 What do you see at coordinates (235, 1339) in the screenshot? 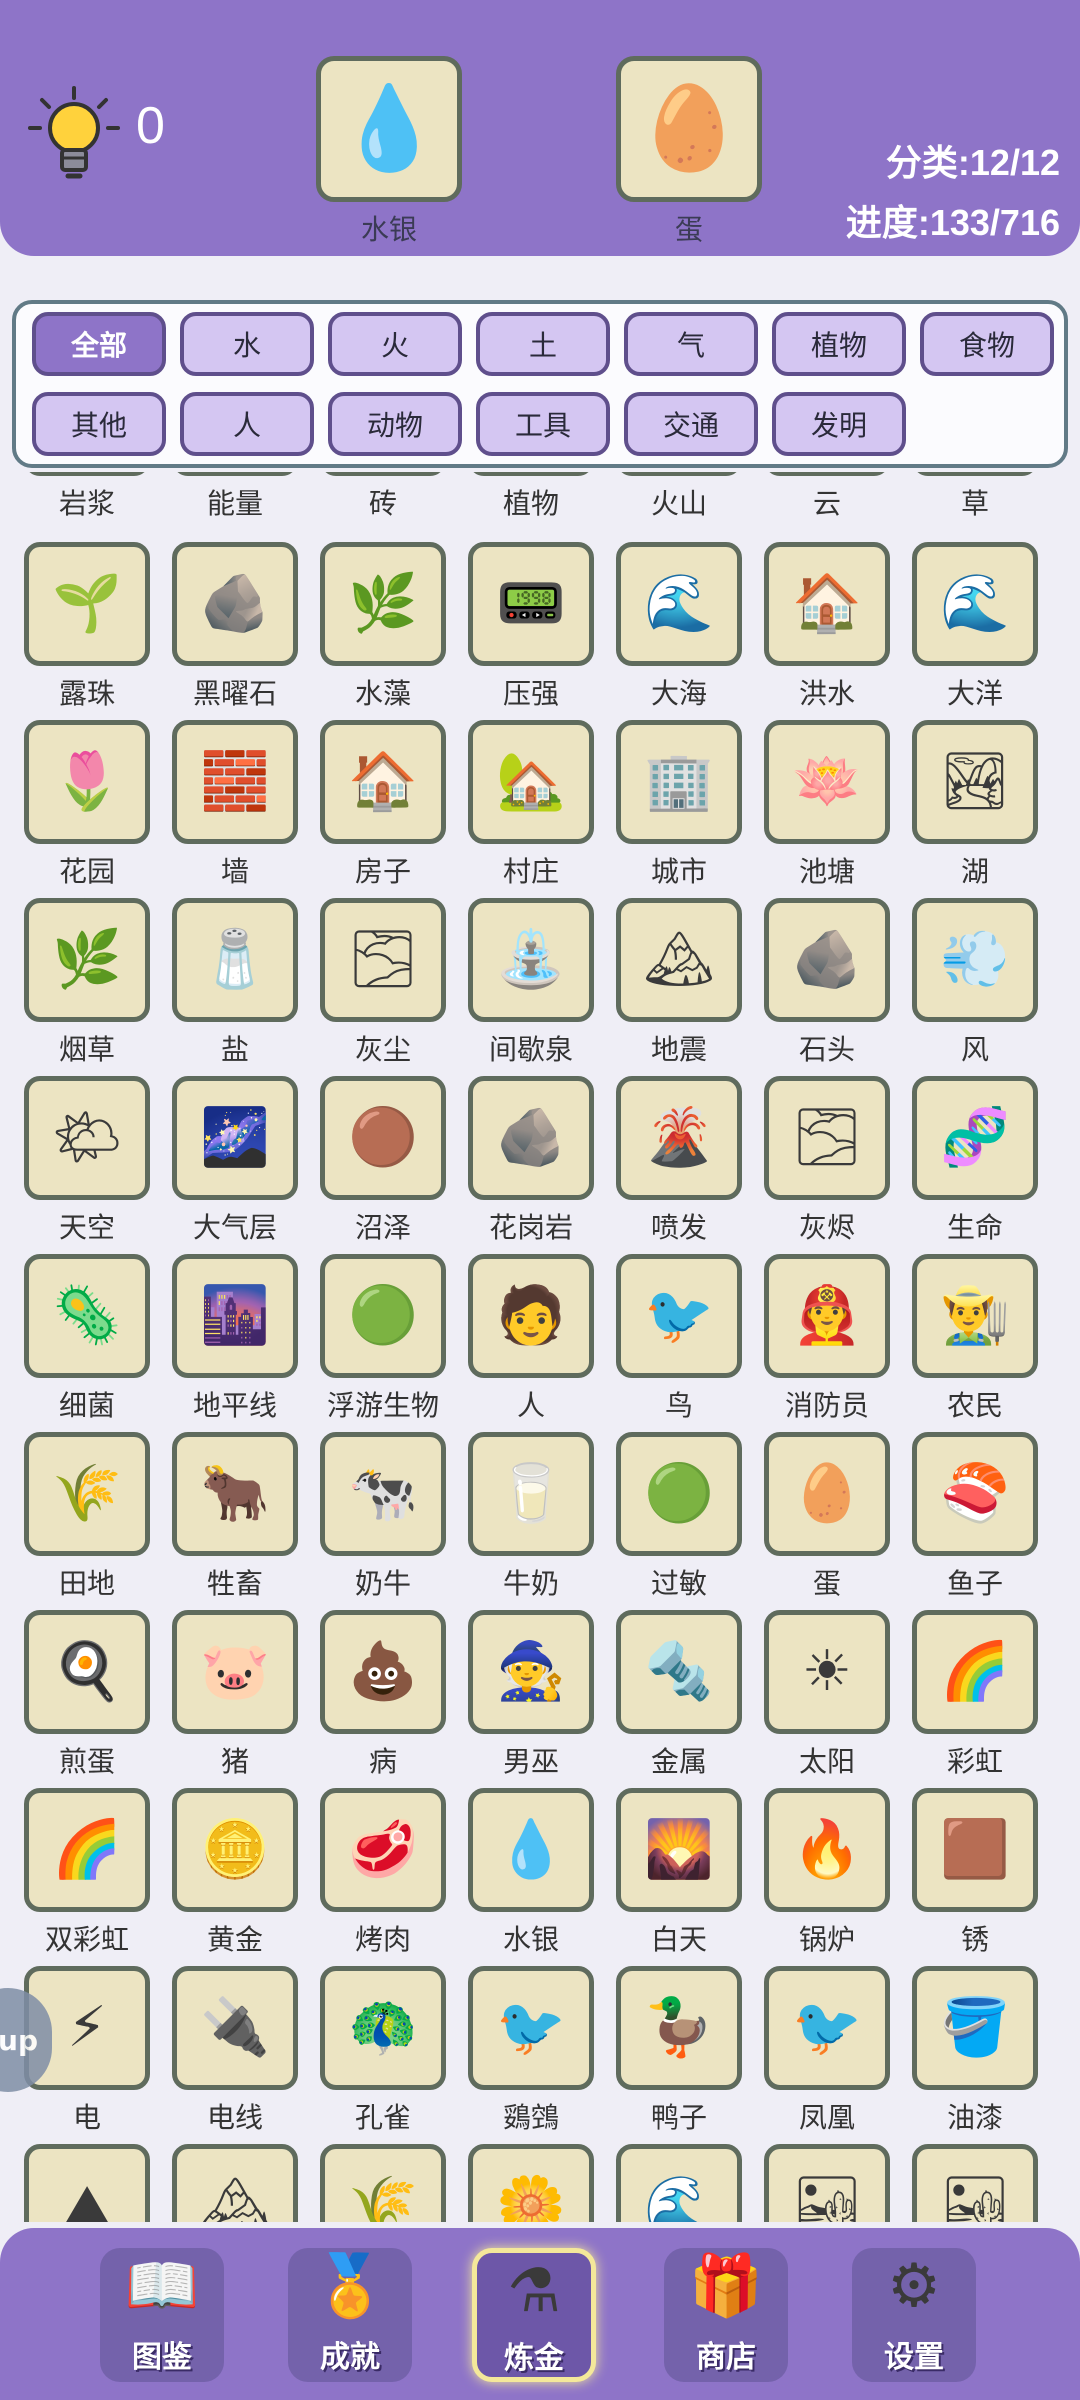
I see `element-card: 🌆 地平线` at bounding box center [235, 1339].